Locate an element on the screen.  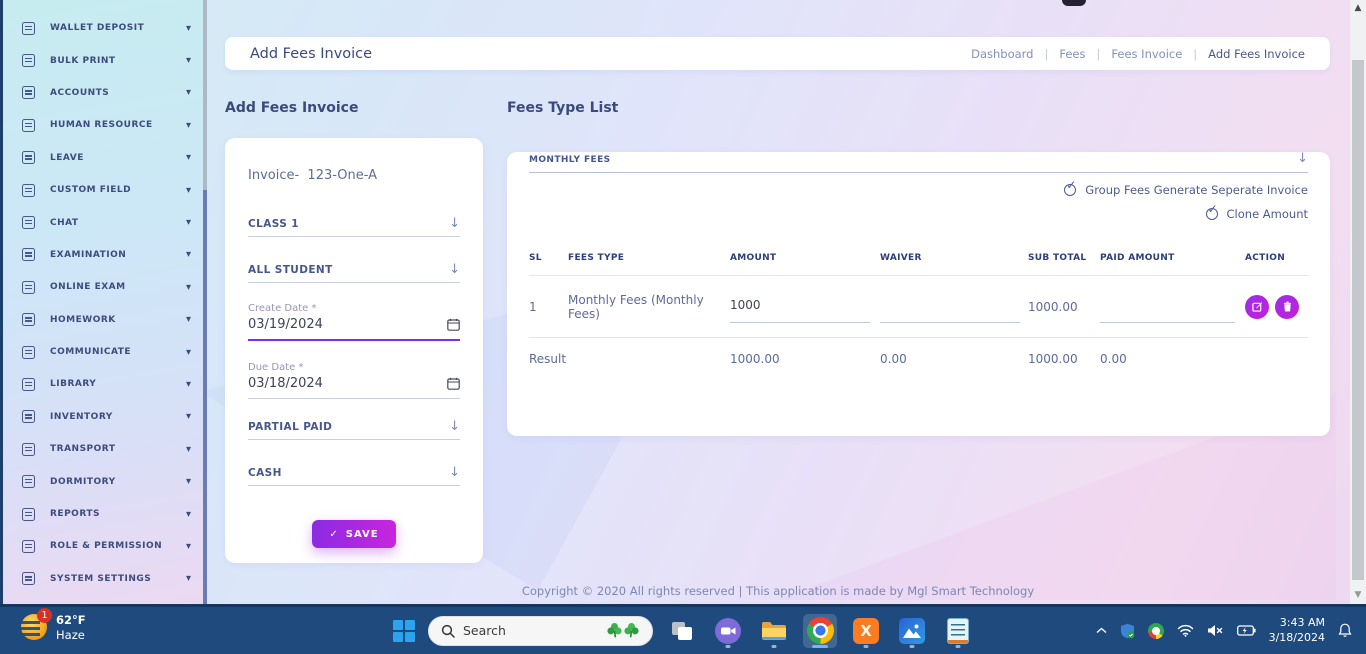
xampp-button: X is located at coordinates (866, 631).